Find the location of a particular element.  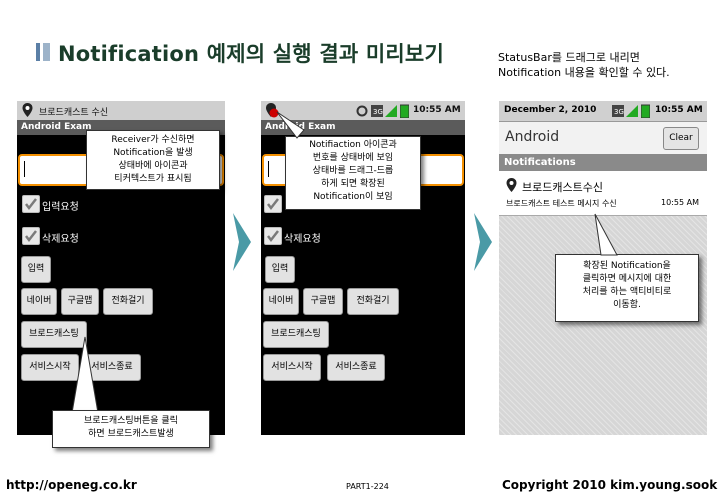

callout-broadcast: 브로드캐스팅버튼을 클릭 하면 브로드캐스트발생 is located at coordinates (131, 429).